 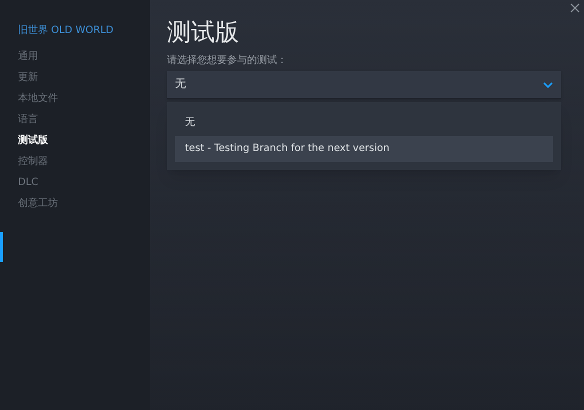 I want to click on sidebar-item: 语言, so click(x=84, y=120).